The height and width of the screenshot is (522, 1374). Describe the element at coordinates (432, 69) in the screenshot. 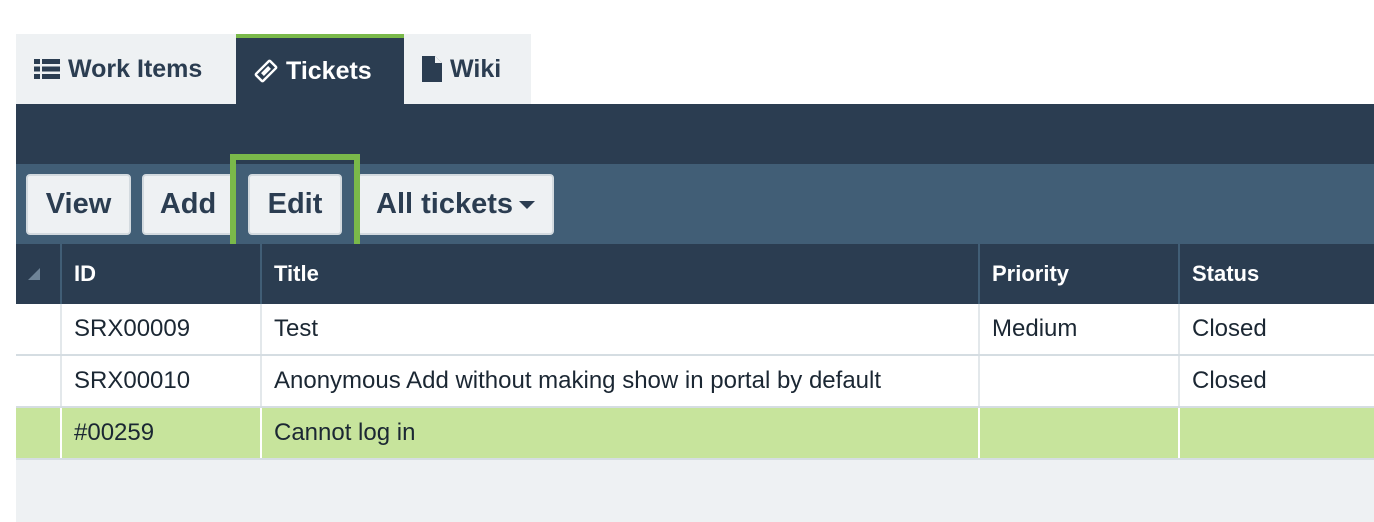

I see `document-icon` at that location.